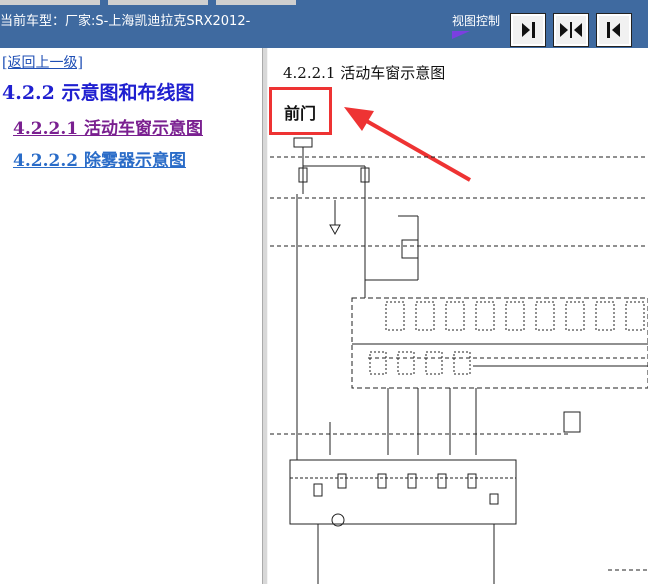 This screenshot has height=584, width=648. I want to click on vehicle-model-label: 当前车型：厂家:S-上海凯迪拉克SRX2012-, so click(125, 21).